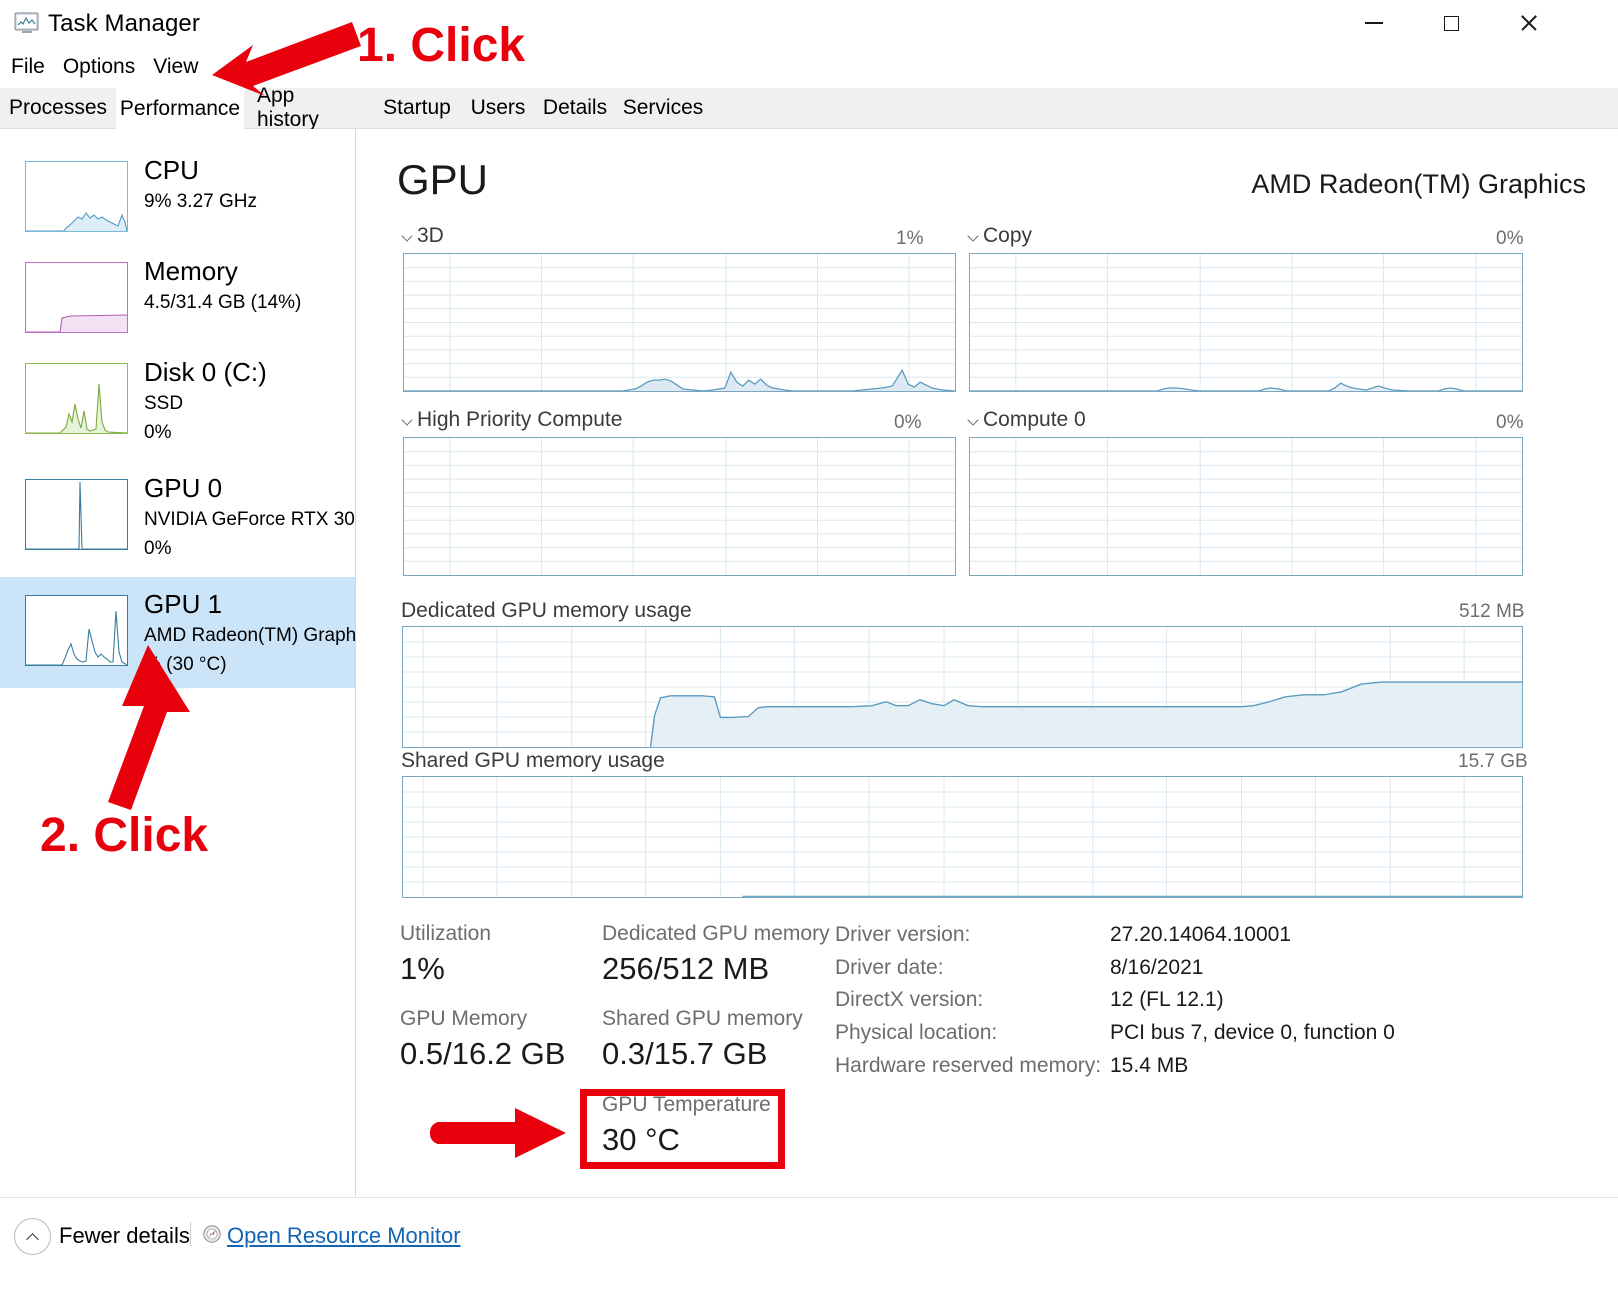  Describe the element at coordinates (76, 196) in the screenshot. I see `cpu-thumbnail-graph` at that location.